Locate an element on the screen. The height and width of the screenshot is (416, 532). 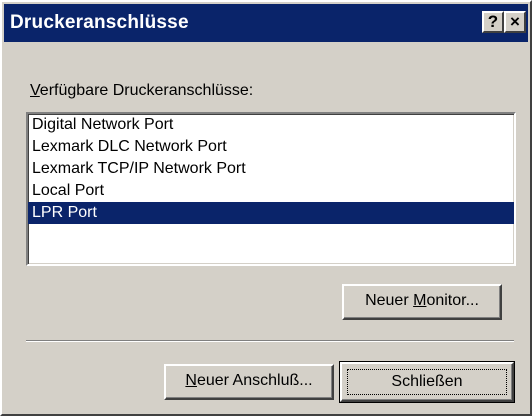
title-bar: Druckeranschlüsse ? × is located at coordinates (266, 23).